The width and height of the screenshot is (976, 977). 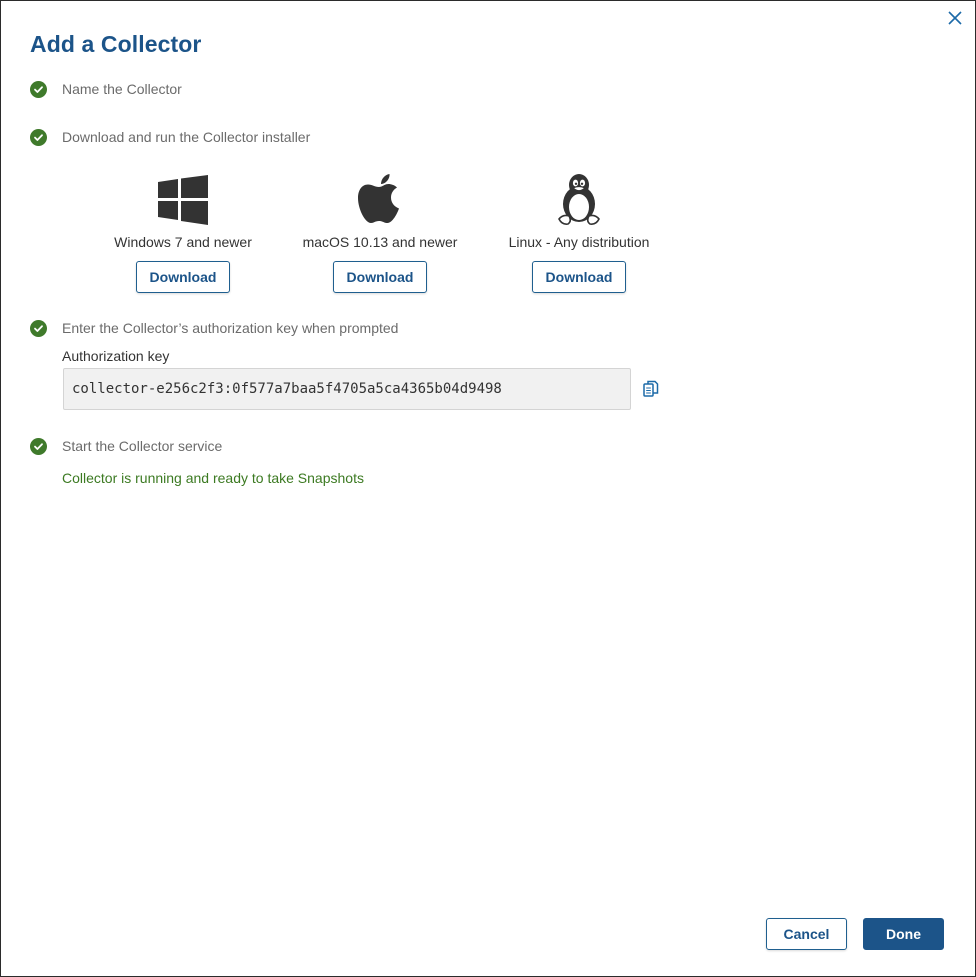 What do you see at coordinates (380, 242) in the screenshot?
I see `os-name: macOS 10.13 and newer` at bounding box center [380, 242].